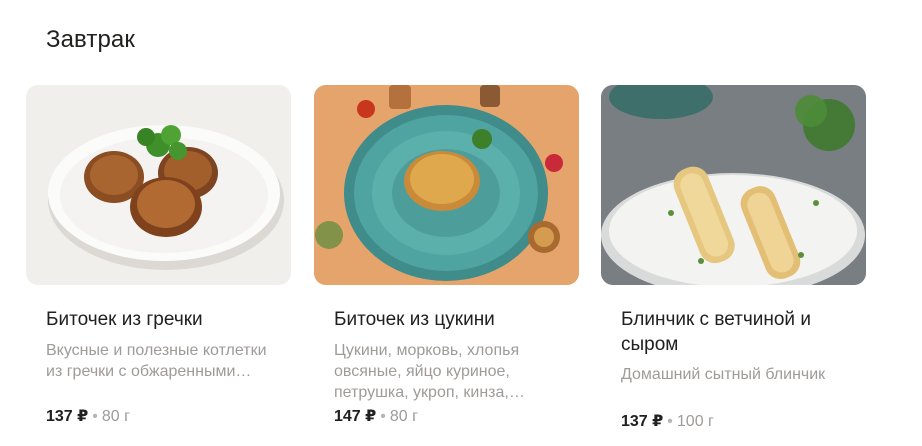 The width and height of the screenshot is (922, 446). I want to click on dish-photo-buckwheat-patties, so click(158, 185).